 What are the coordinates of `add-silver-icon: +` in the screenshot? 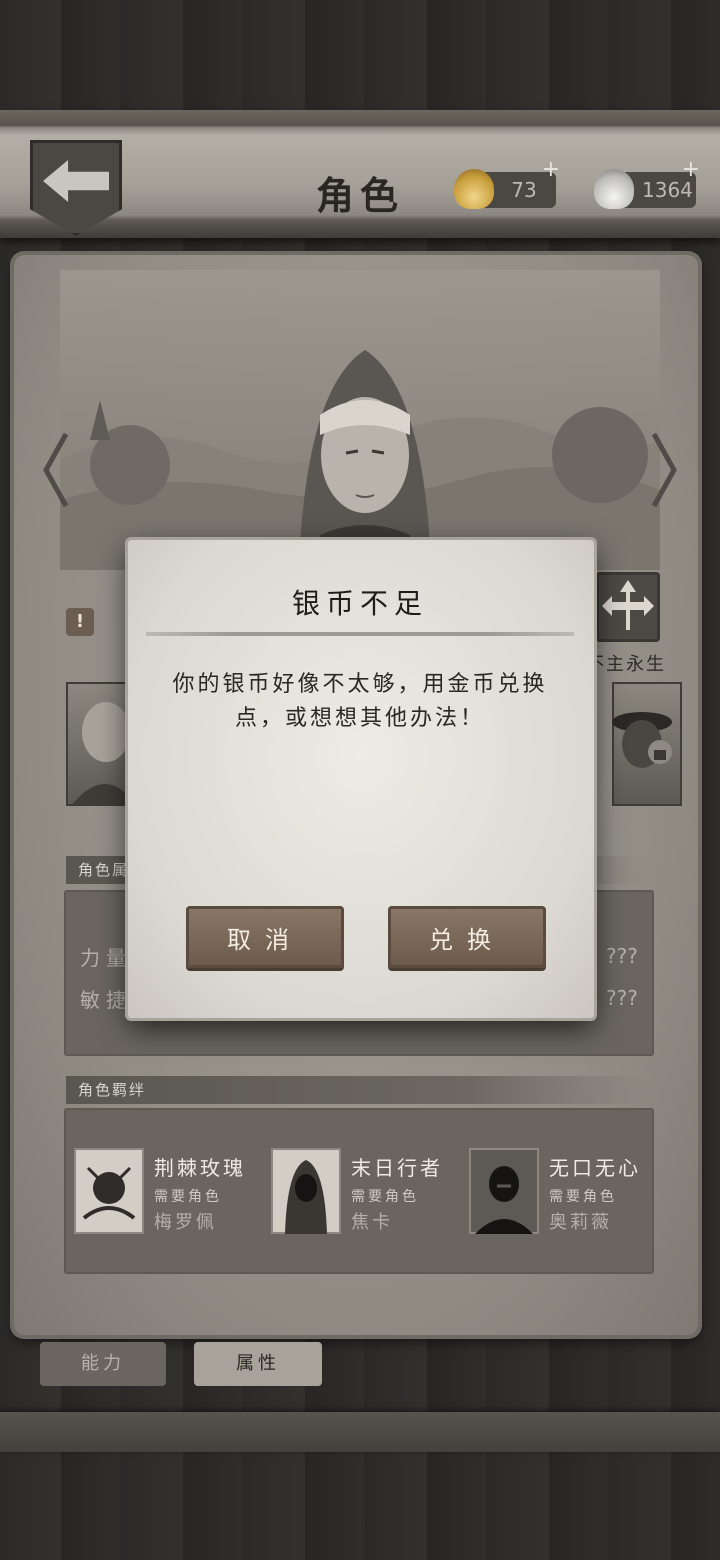 It's located at (691, 170).